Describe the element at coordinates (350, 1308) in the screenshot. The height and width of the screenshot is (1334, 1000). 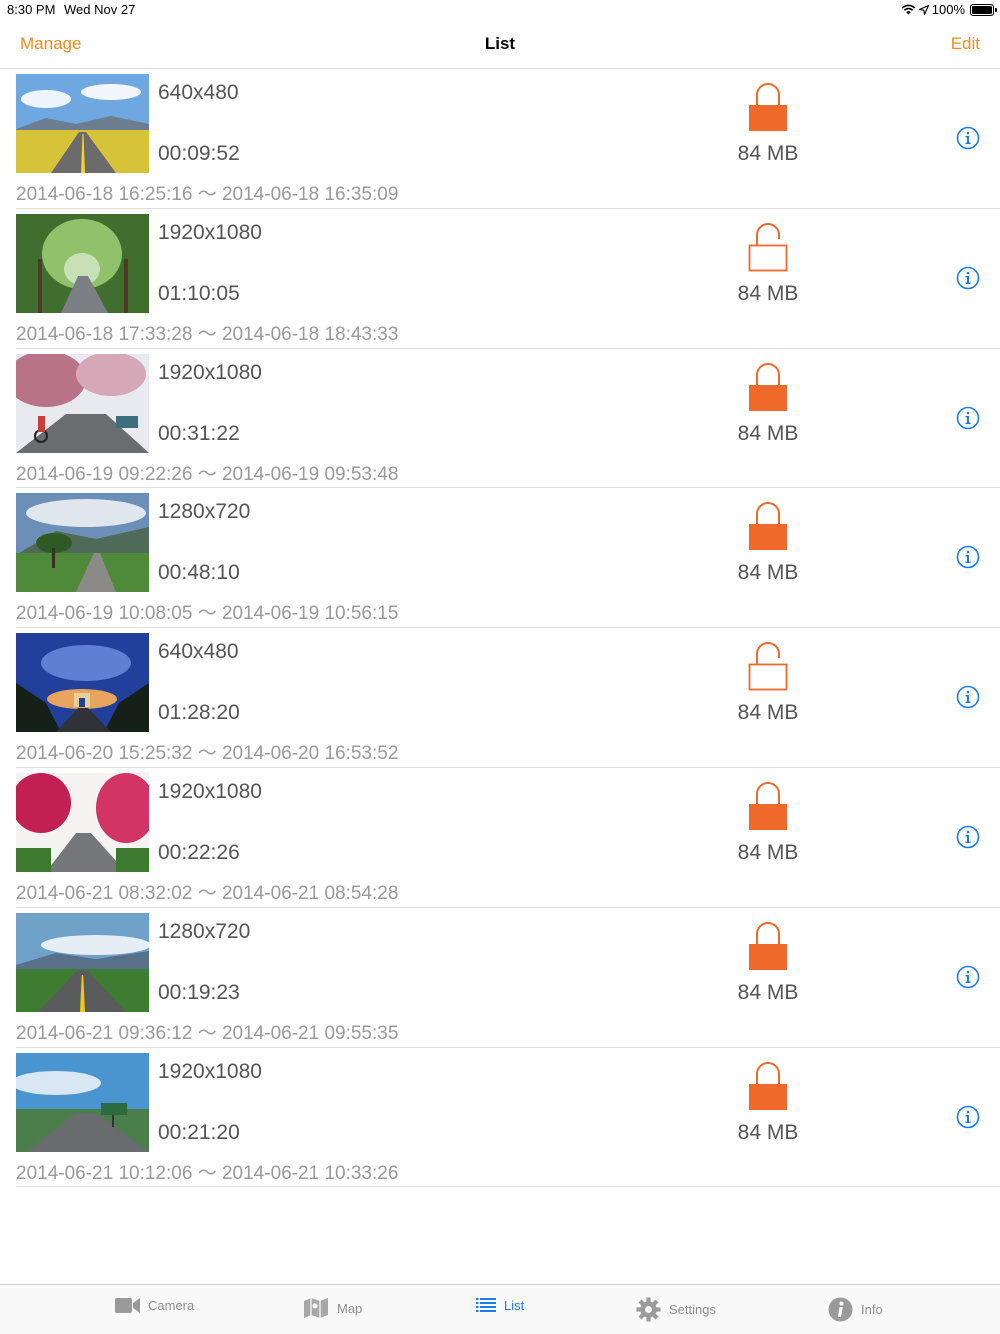
I see `tab-label: Map` at that location.